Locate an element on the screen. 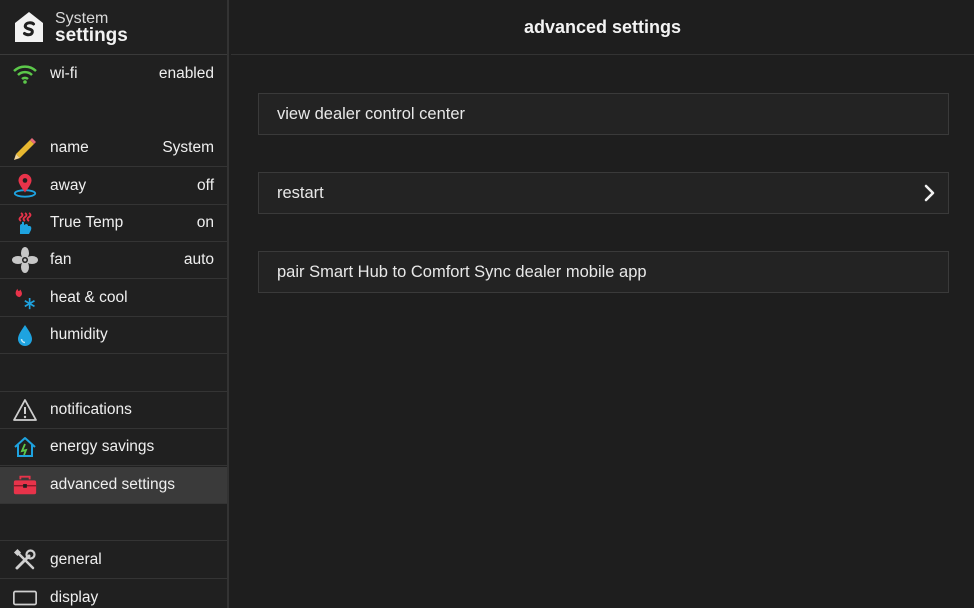 The image size is (974, 608). sidebar-item-label: display is located at coordinates (74, 597).